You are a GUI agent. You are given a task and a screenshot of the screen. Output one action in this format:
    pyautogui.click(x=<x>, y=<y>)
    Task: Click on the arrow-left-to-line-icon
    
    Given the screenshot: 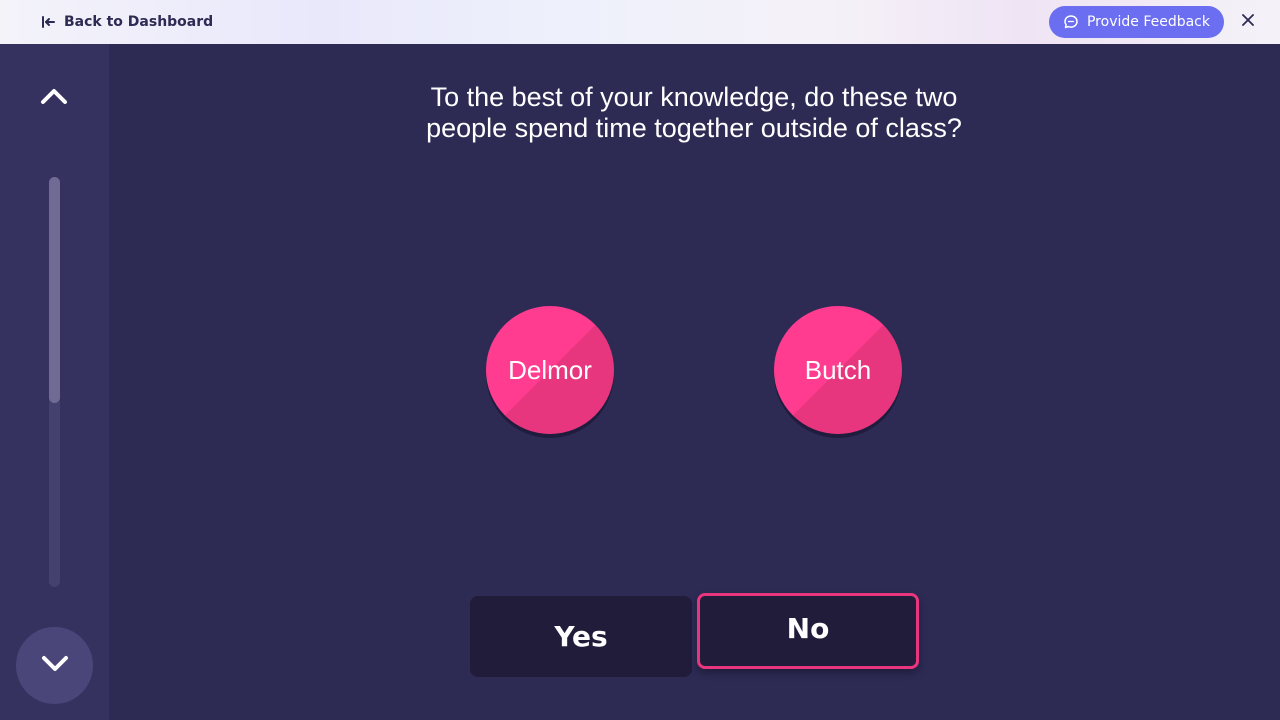 What is the action you would take?
    pyautogui.click(x=48, y=22)
    